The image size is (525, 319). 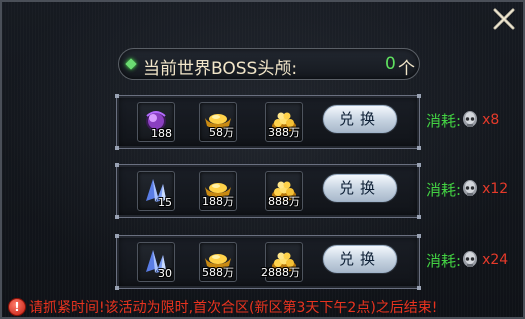 What do you see at coordinates (491, 120) in the screenshot?
I see `cost-quantity: x8` at bounding box center [491, 120].